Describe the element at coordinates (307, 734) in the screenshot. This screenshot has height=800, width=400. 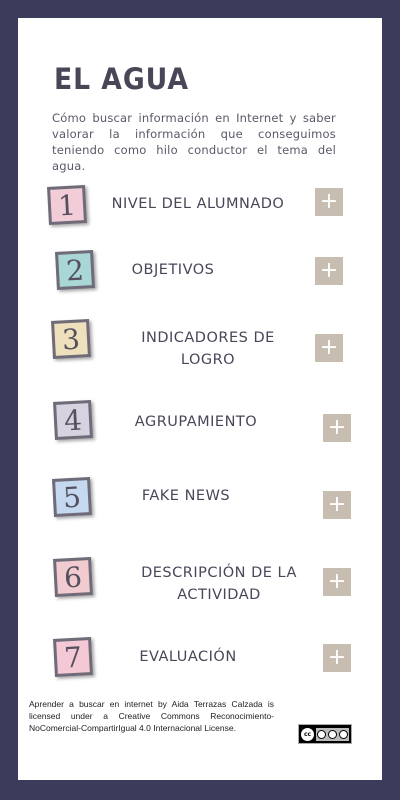
I see `cc-logo: cc` at that location.